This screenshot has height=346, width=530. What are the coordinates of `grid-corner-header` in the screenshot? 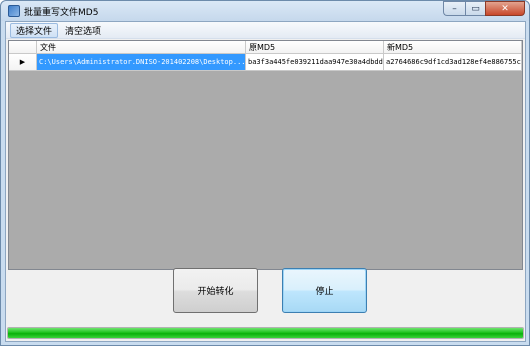 It's located at (23, 47).